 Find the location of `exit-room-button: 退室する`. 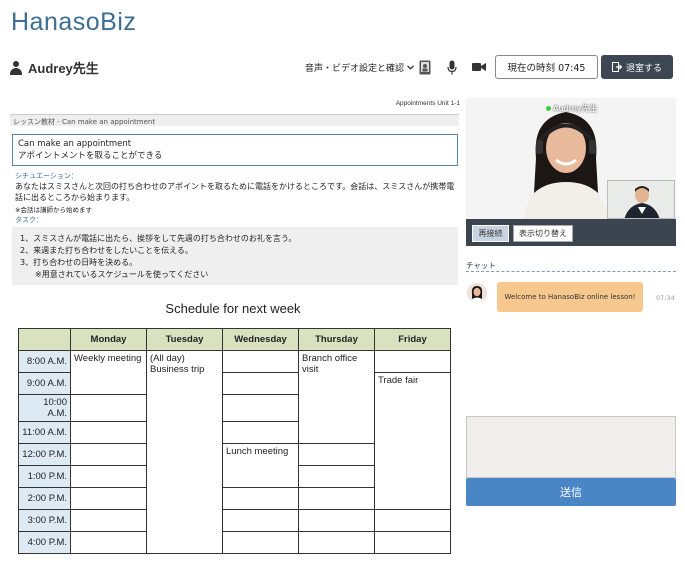

exit-room-button: 退室する is located at coordinates (637, 67).